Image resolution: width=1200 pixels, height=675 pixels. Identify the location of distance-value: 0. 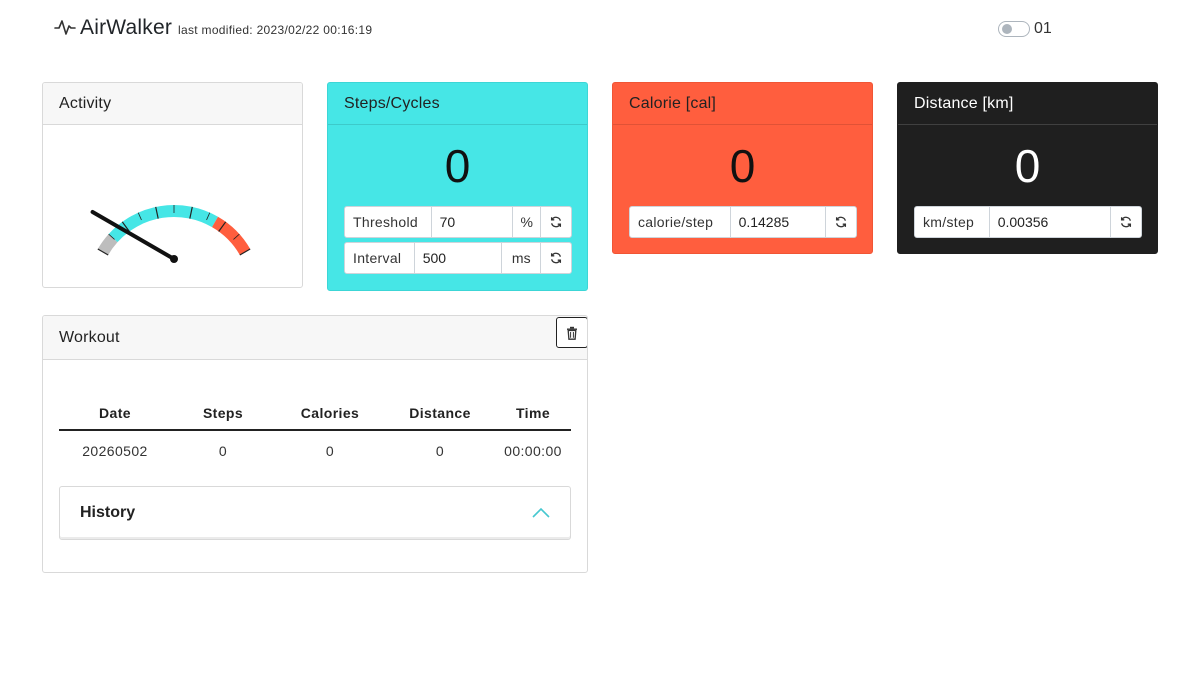
(1027, 166).